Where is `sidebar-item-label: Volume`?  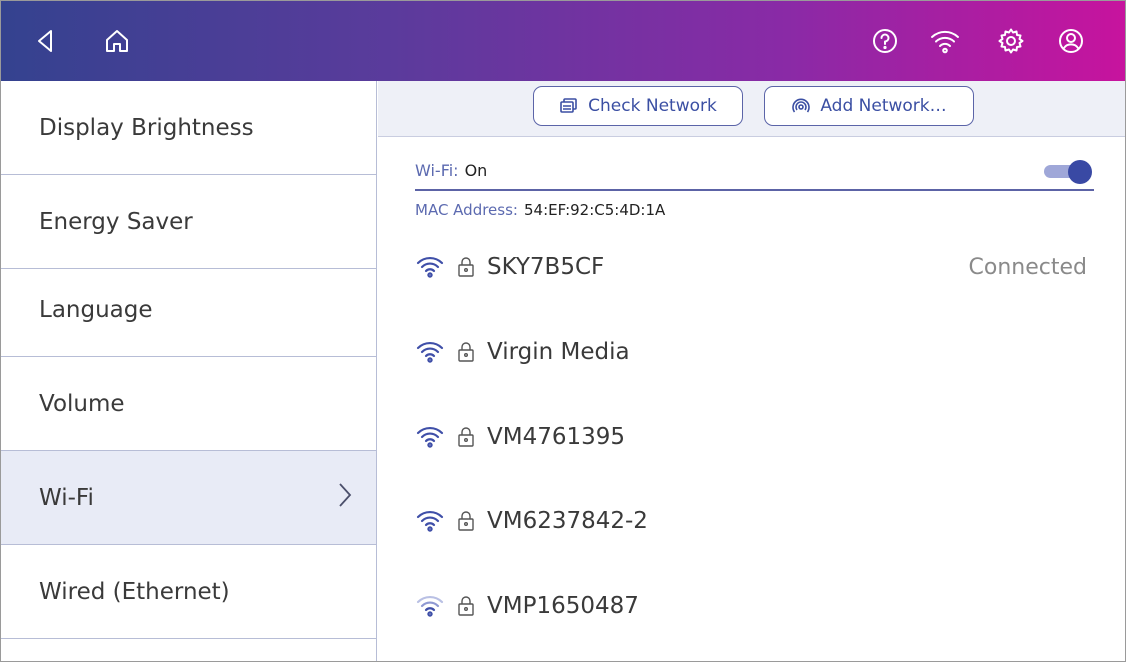
sidebar-item-label: Volume is located at coordinates (82, 403).